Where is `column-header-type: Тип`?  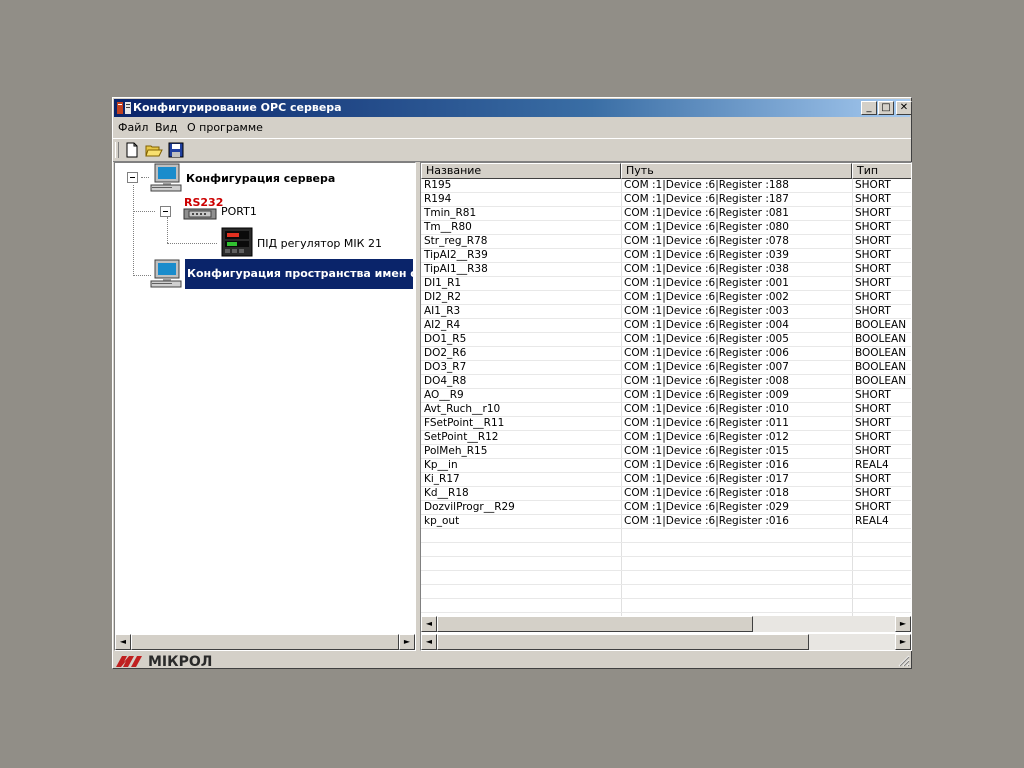
column-header-type: Тип is located at coordinates (881, 171).